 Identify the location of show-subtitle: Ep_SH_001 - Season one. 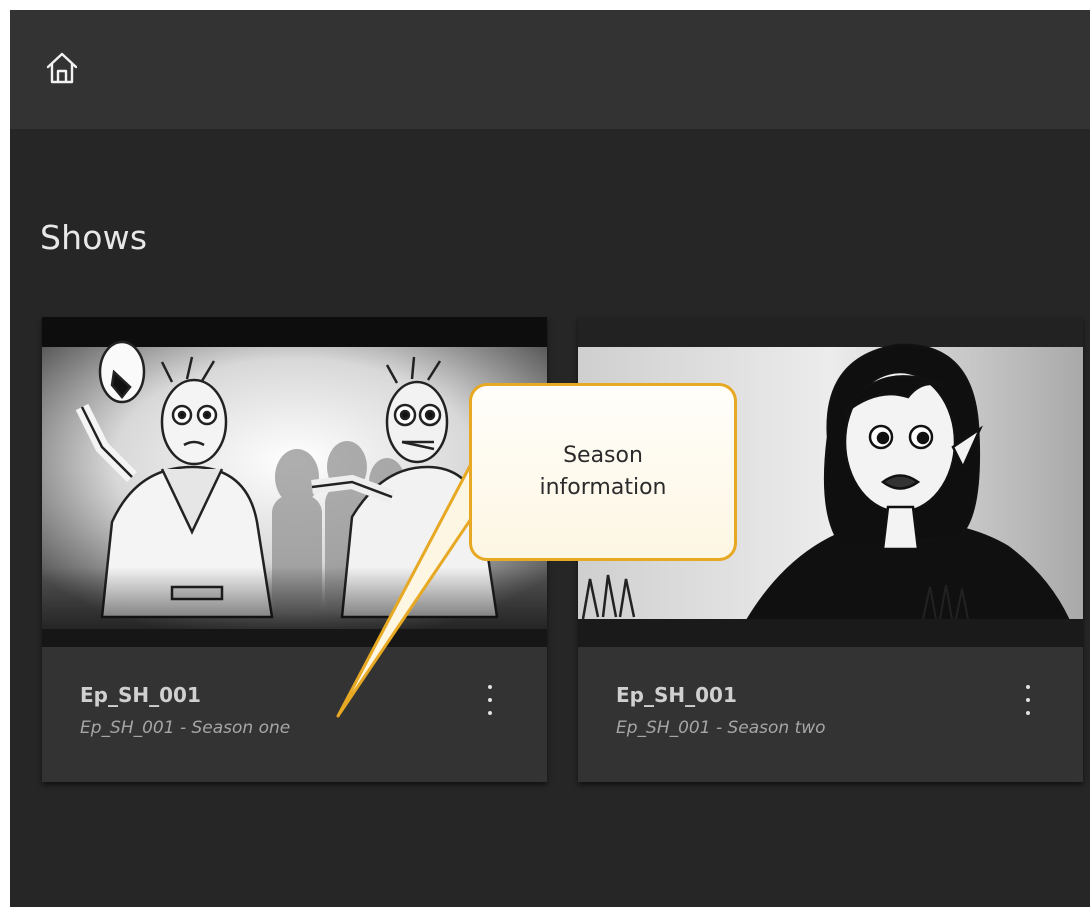
(185, 728).